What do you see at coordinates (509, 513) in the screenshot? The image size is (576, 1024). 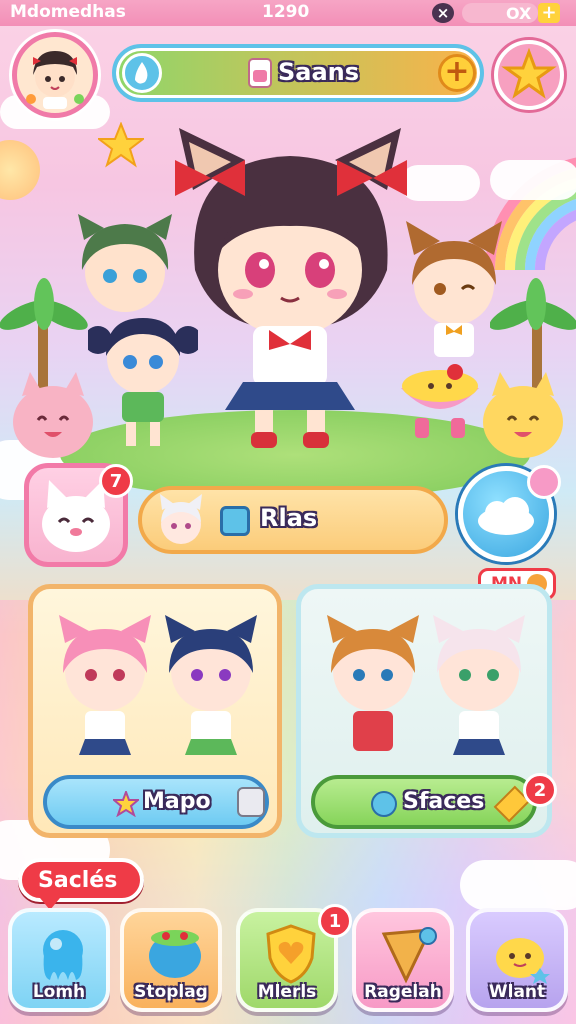 I see `cloud-action-button` at bounding box center [509, 513].